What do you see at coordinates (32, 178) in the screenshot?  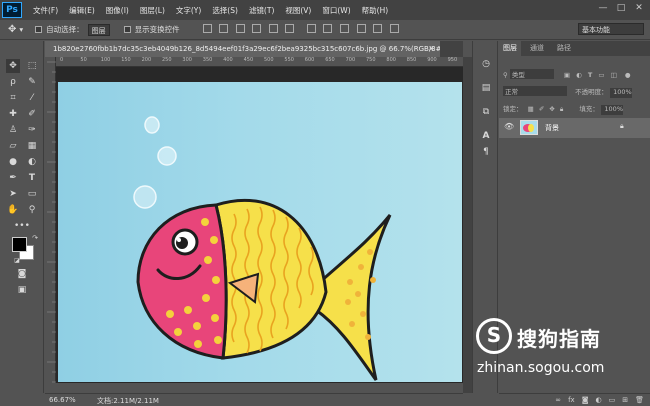 I see `type-tool-icon: T` at bounding box center [32, 178].